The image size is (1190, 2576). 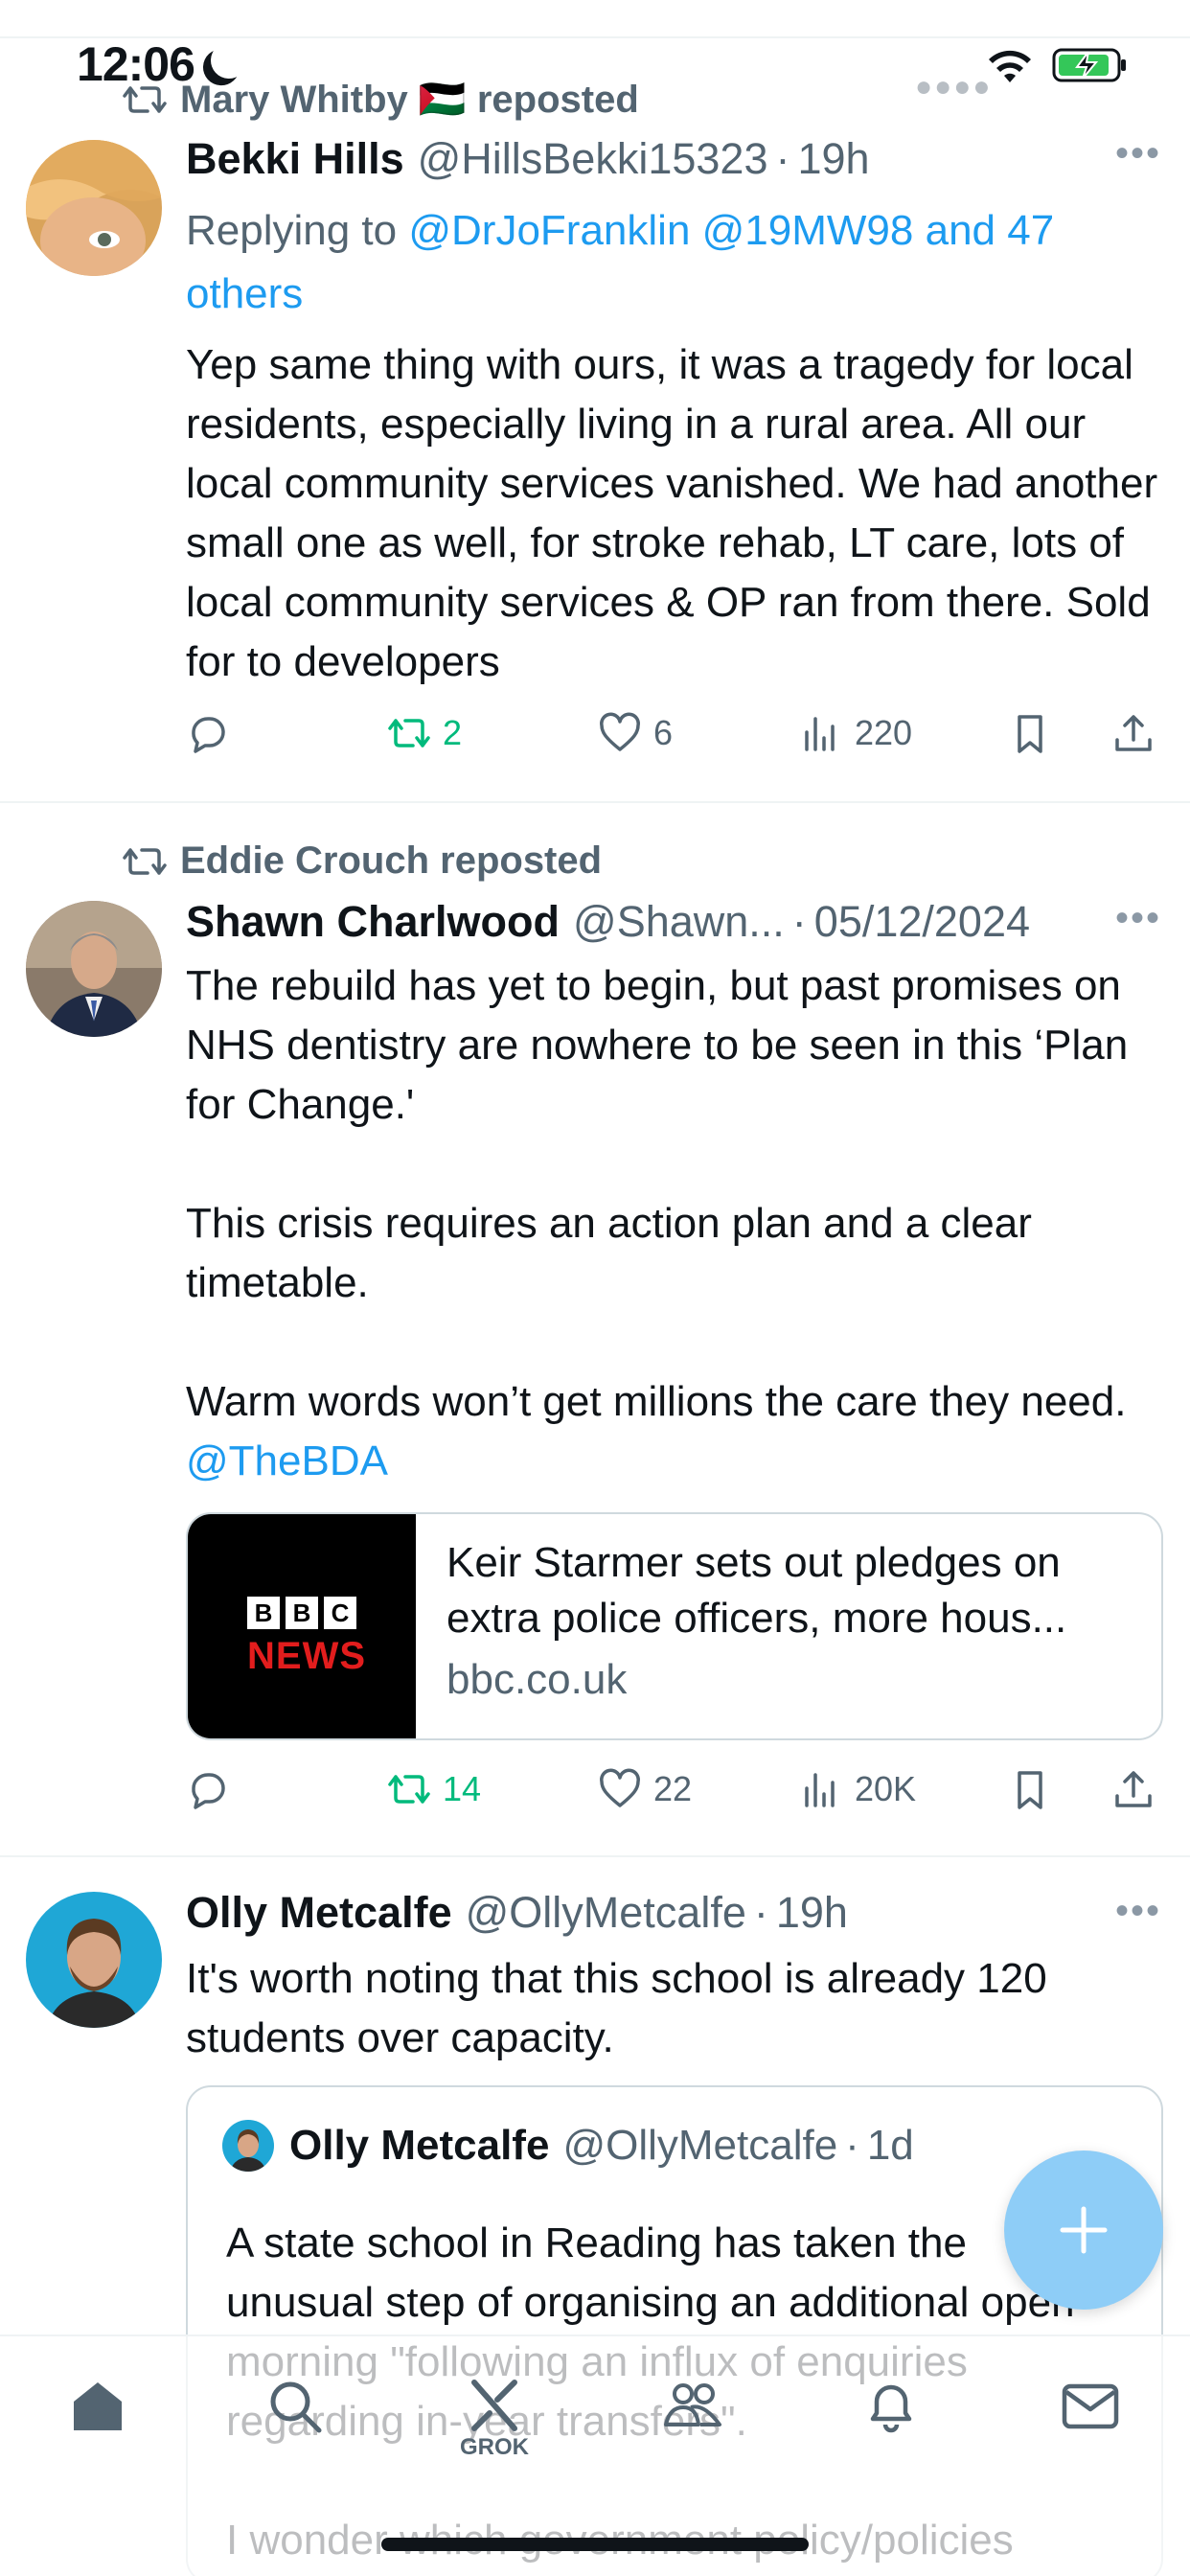 I want to click on view-count: 20K, so click(x=886, y=1788).